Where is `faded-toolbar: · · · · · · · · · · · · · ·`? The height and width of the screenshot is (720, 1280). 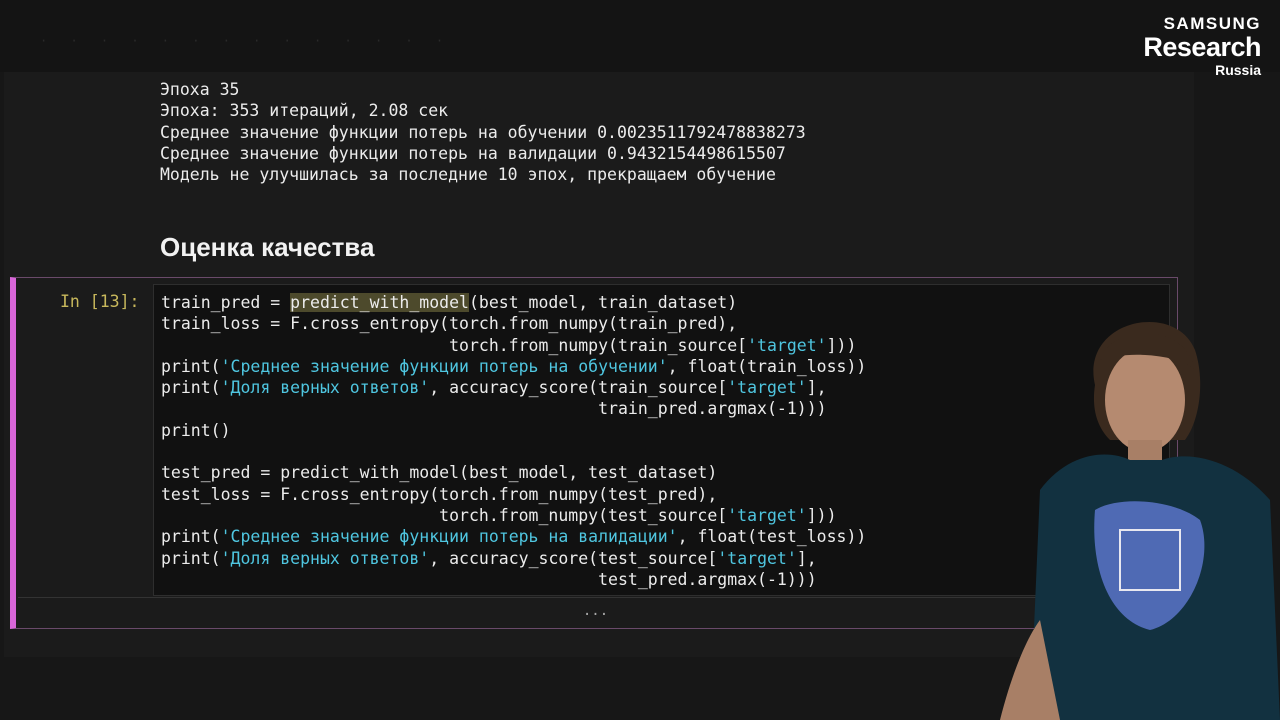 faded-toolbar: · · · · · · · · · · · · · · is located at coordinates (246, 41).